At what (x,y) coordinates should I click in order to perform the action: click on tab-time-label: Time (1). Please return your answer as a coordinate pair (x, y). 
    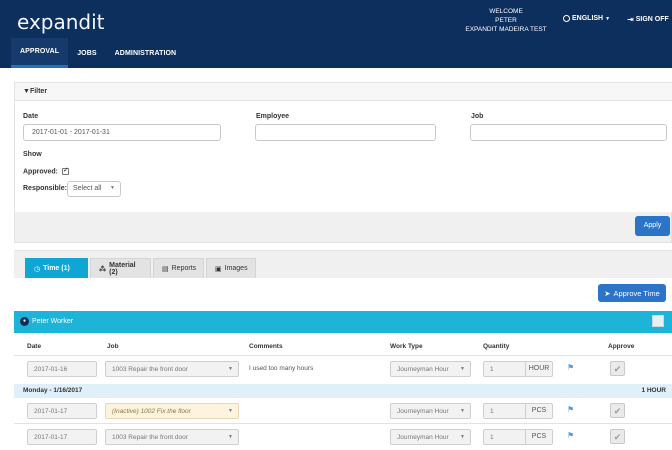
    Looking at the image, I should click on (56, 268).